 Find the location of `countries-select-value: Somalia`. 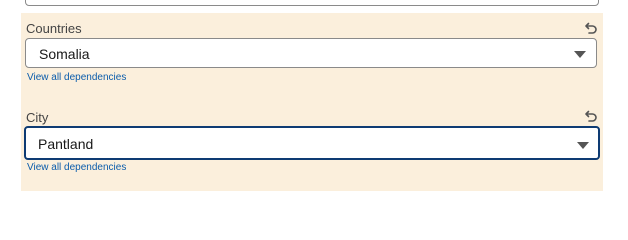

countries-select-value: Somalia is located at coordinates (64, 54).